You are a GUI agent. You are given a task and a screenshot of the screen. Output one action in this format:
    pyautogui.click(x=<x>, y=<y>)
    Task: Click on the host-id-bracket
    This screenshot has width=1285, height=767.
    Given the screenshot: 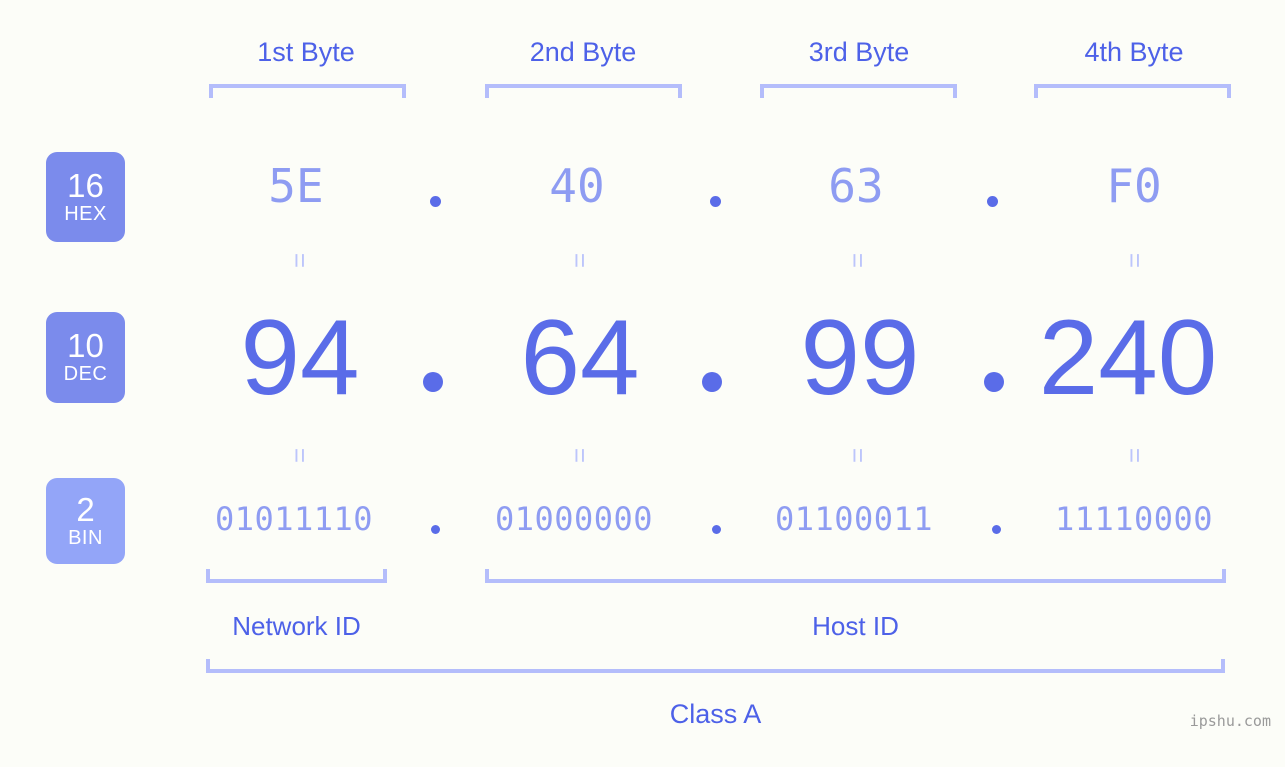 What is the action you would take?
    pyautogui.click(x=855, y=576)
    